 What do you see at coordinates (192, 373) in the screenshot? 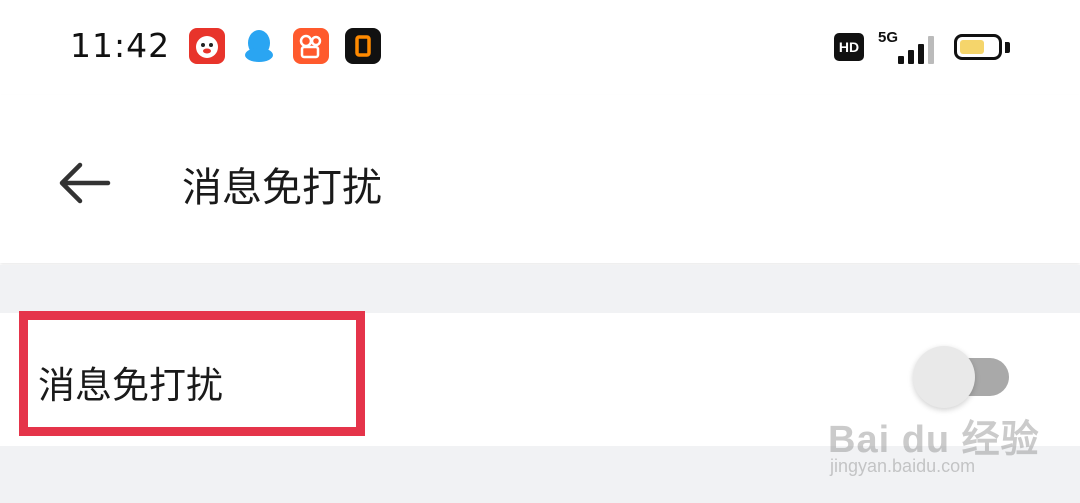
I see `highlight-annotation` at bounding box center [192, 373].